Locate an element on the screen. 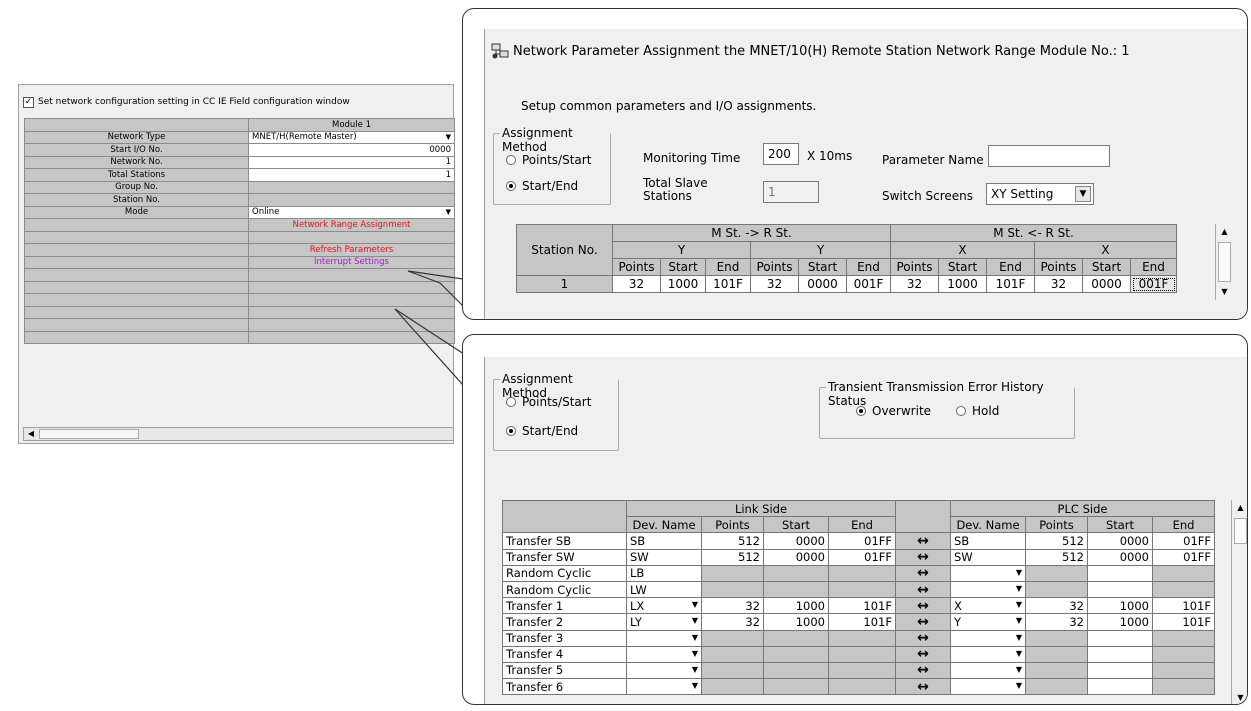 Image resolution: width=1251 pixels, height=711 pixels. link-dev-name-cell: LW is located at coordinates (664, 589).